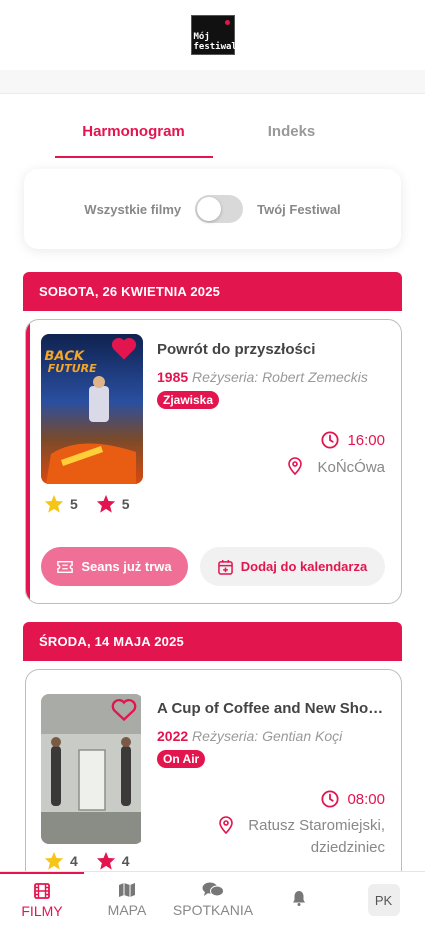 The width and height of the screenshot is (425, 927). What do you see at coordinates (173, 377) in the screenshot?
I see `film-year: 1985` at bounding box center [173, 377].